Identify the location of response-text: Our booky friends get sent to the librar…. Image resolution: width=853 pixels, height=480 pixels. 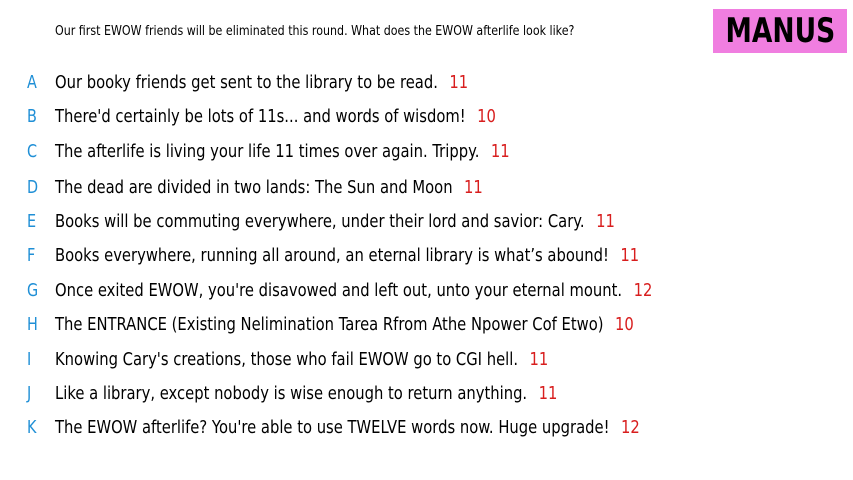
(246, 82).